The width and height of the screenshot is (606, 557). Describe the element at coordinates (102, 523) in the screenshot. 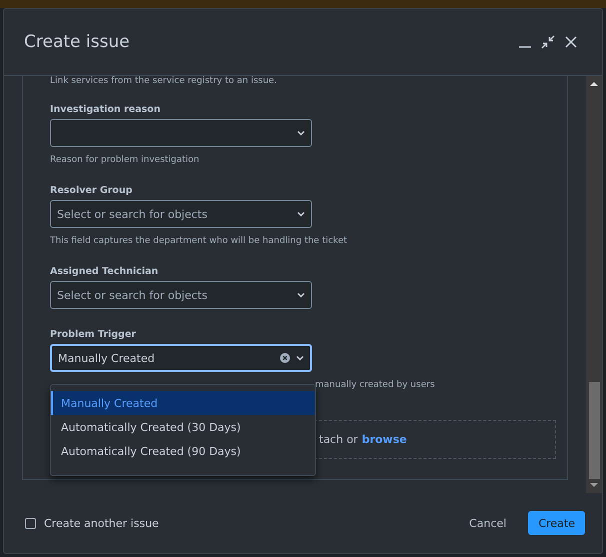

I see `checkbox-label: Create another issue` at that location.